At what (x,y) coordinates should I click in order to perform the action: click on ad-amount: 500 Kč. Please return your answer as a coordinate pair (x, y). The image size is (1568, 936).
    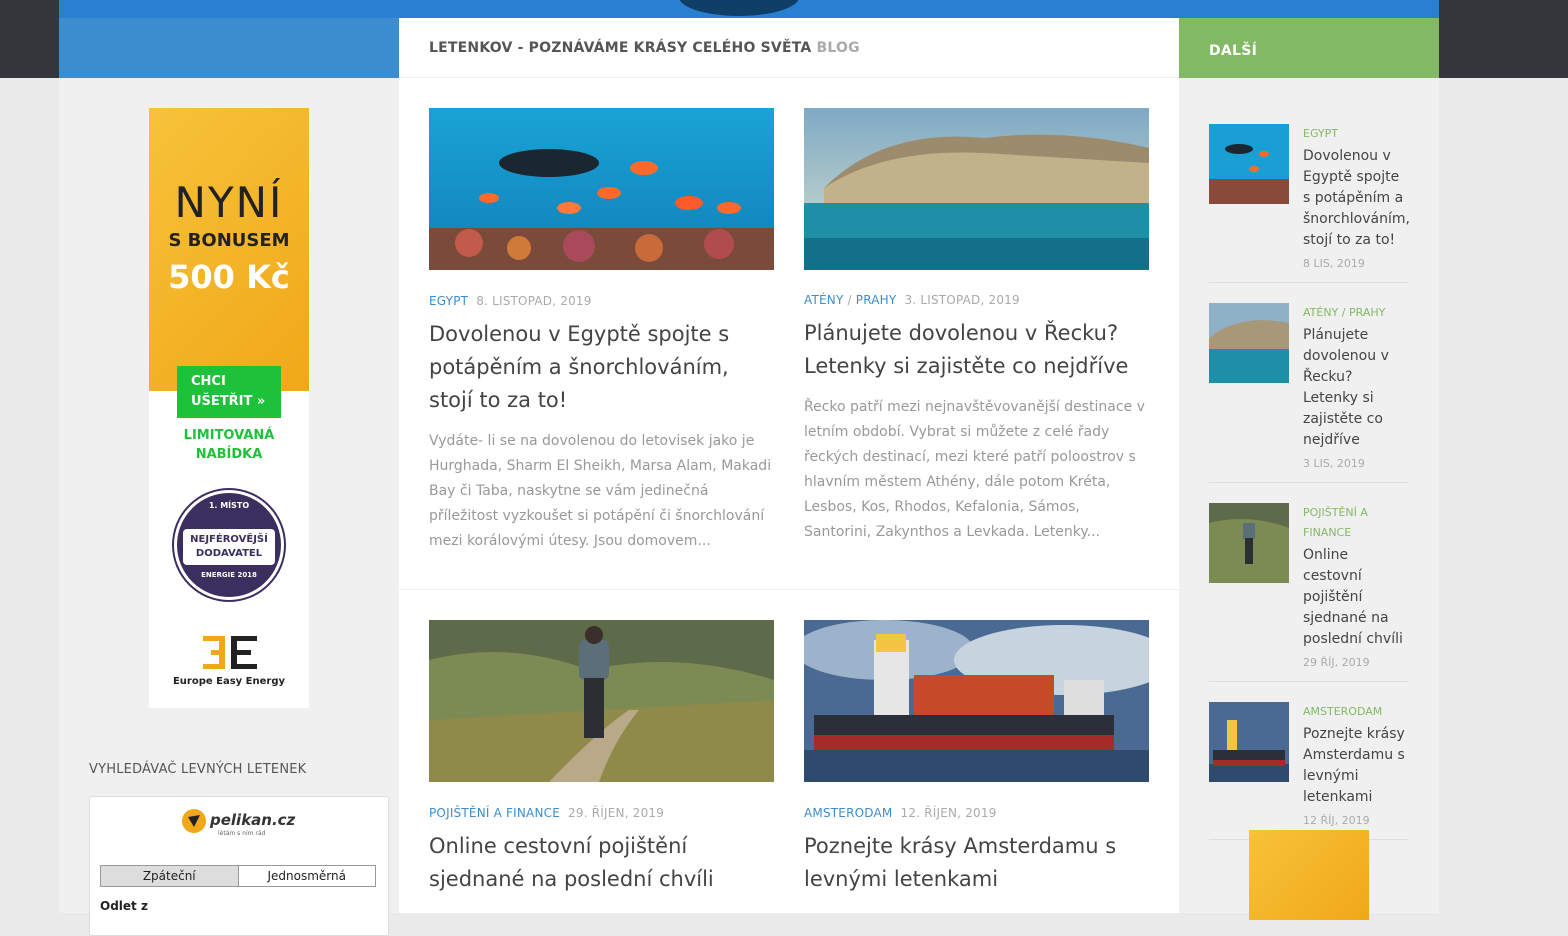
    Looking at the image, I should click on (229, 277).